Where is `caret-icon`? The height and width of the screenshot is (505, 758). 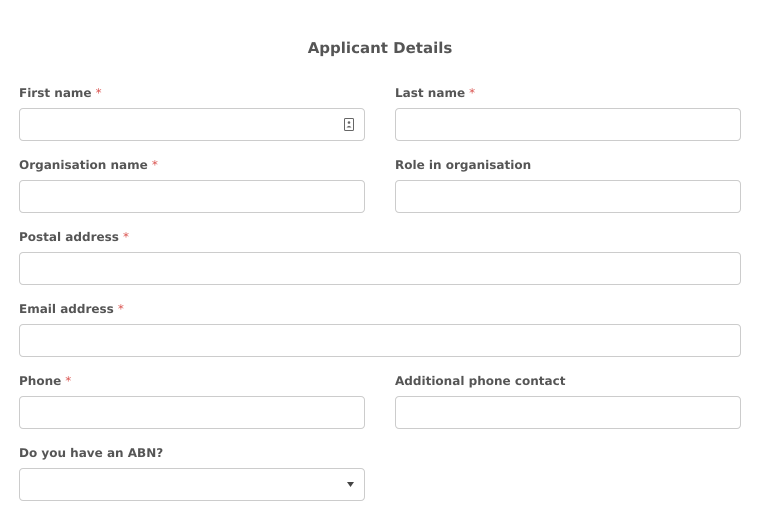 caret-icon is located at coordinates (350, 484).